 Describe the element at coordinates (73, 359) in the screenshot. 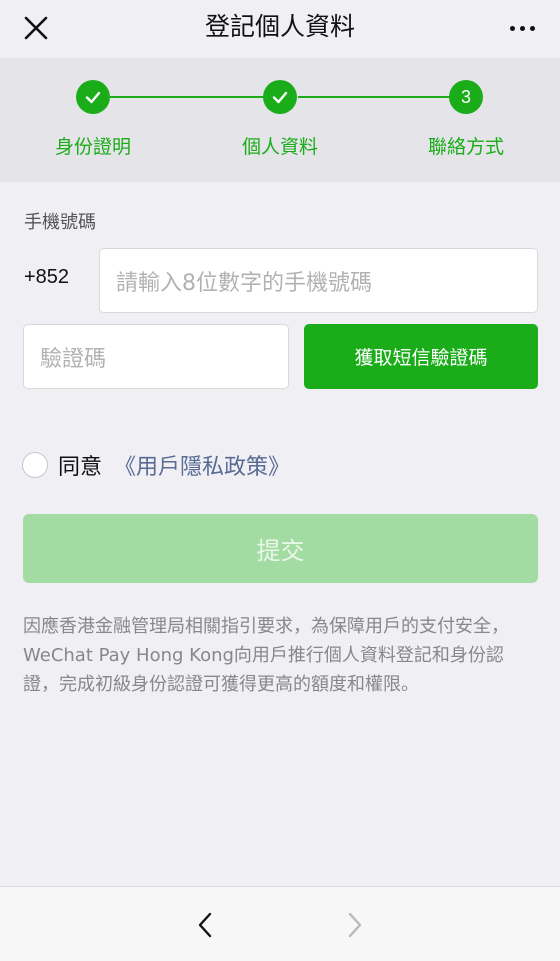

I see `code-placeholder: 驗證碼` at that location.